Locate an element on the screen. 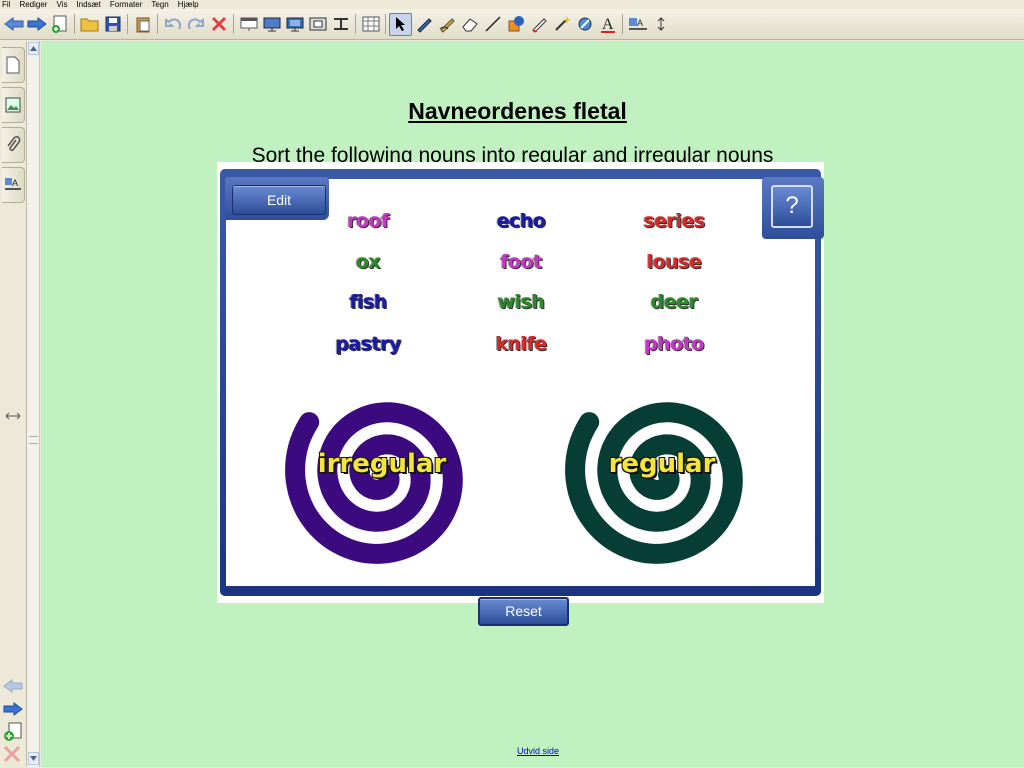 The height and width of the screenshot is (768, 1024). creative-pen-icon is located at coordinates (446, 24).